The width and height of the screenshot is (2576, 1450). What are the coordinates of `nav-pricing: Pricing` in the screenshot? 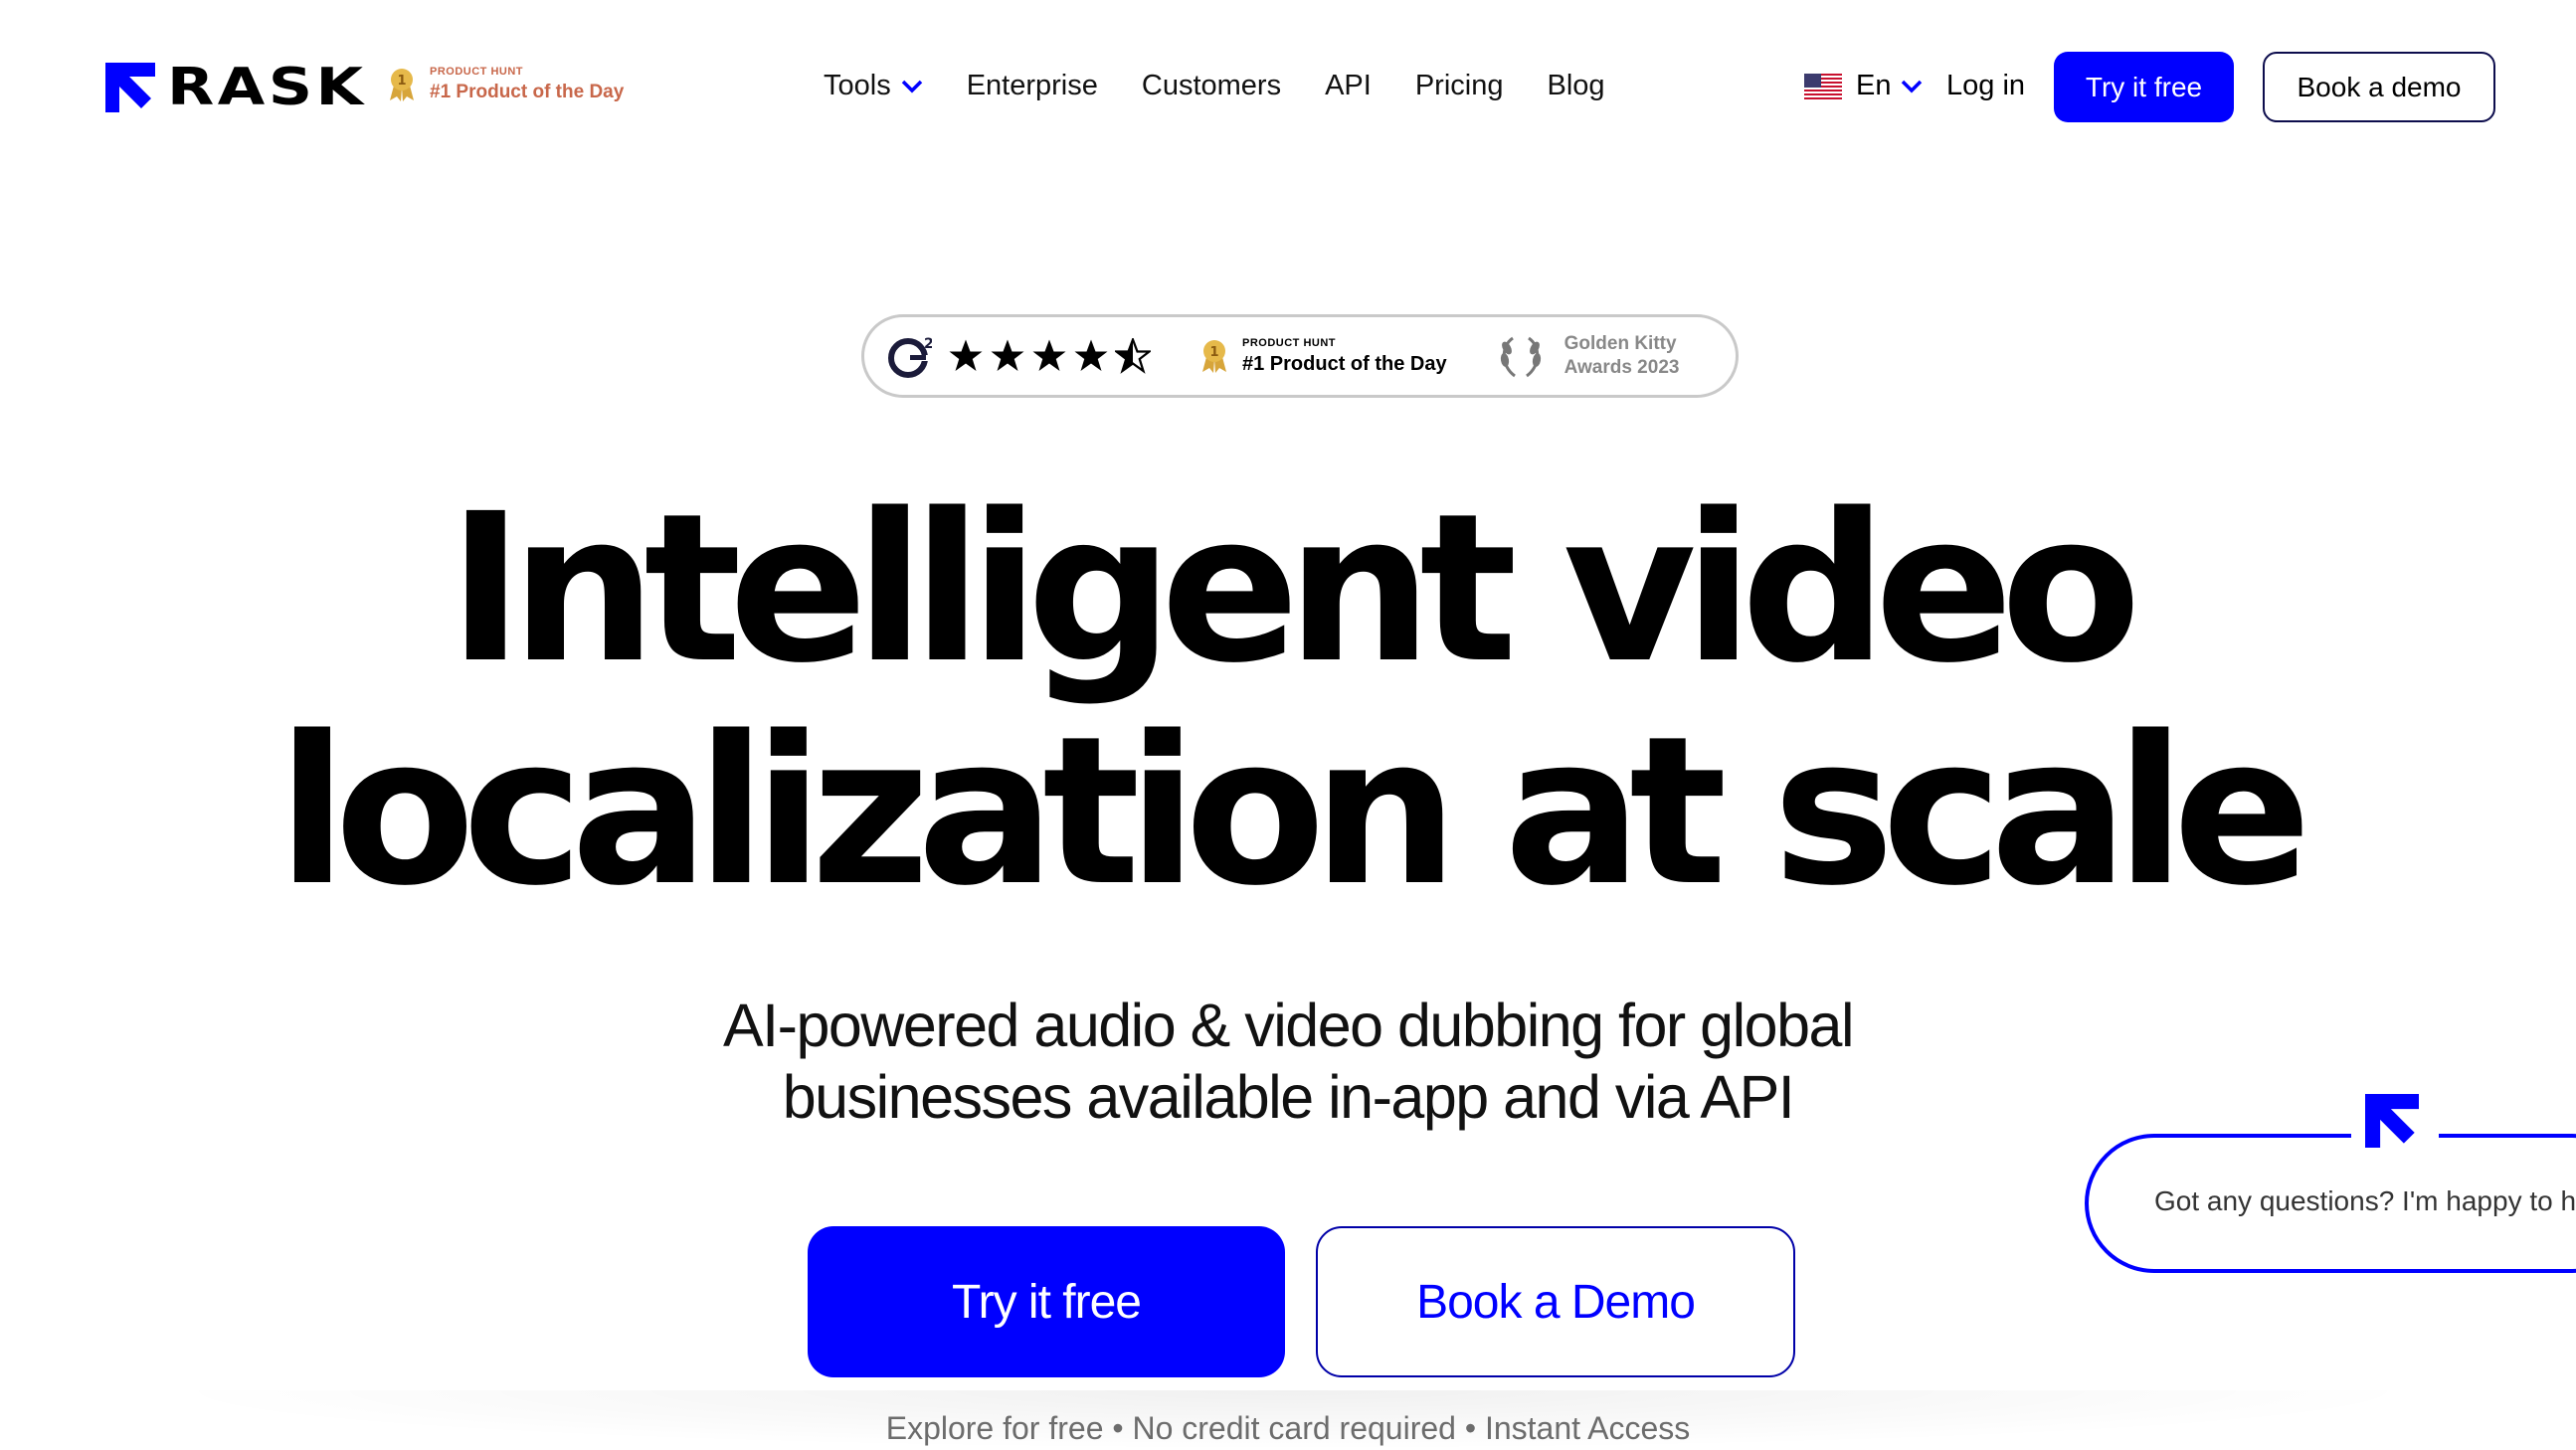 It's located at (1459, 86).